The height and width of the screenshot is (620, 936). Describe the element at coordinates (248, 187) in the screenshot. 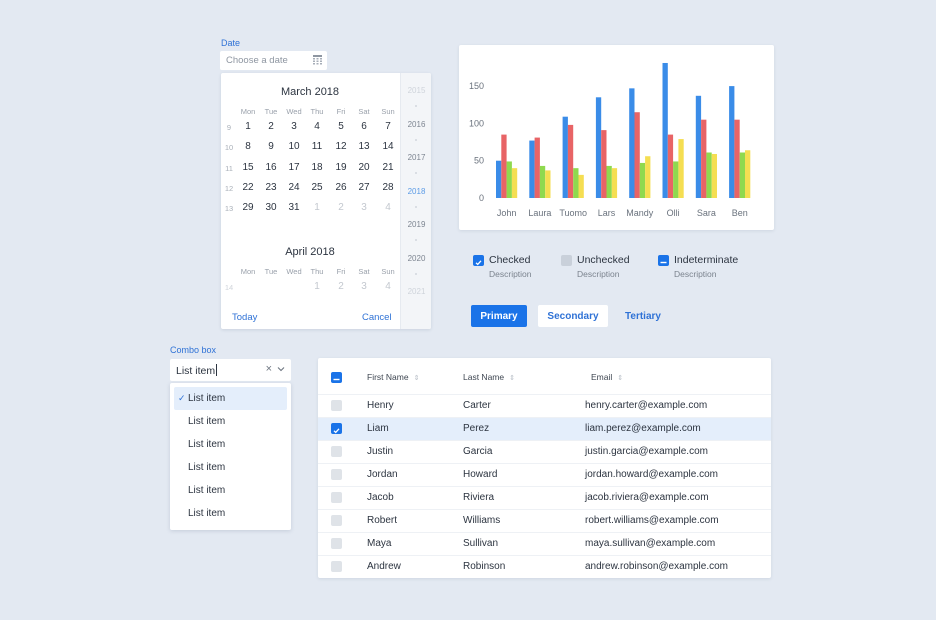

I see `calendar-day: 22` at that location.